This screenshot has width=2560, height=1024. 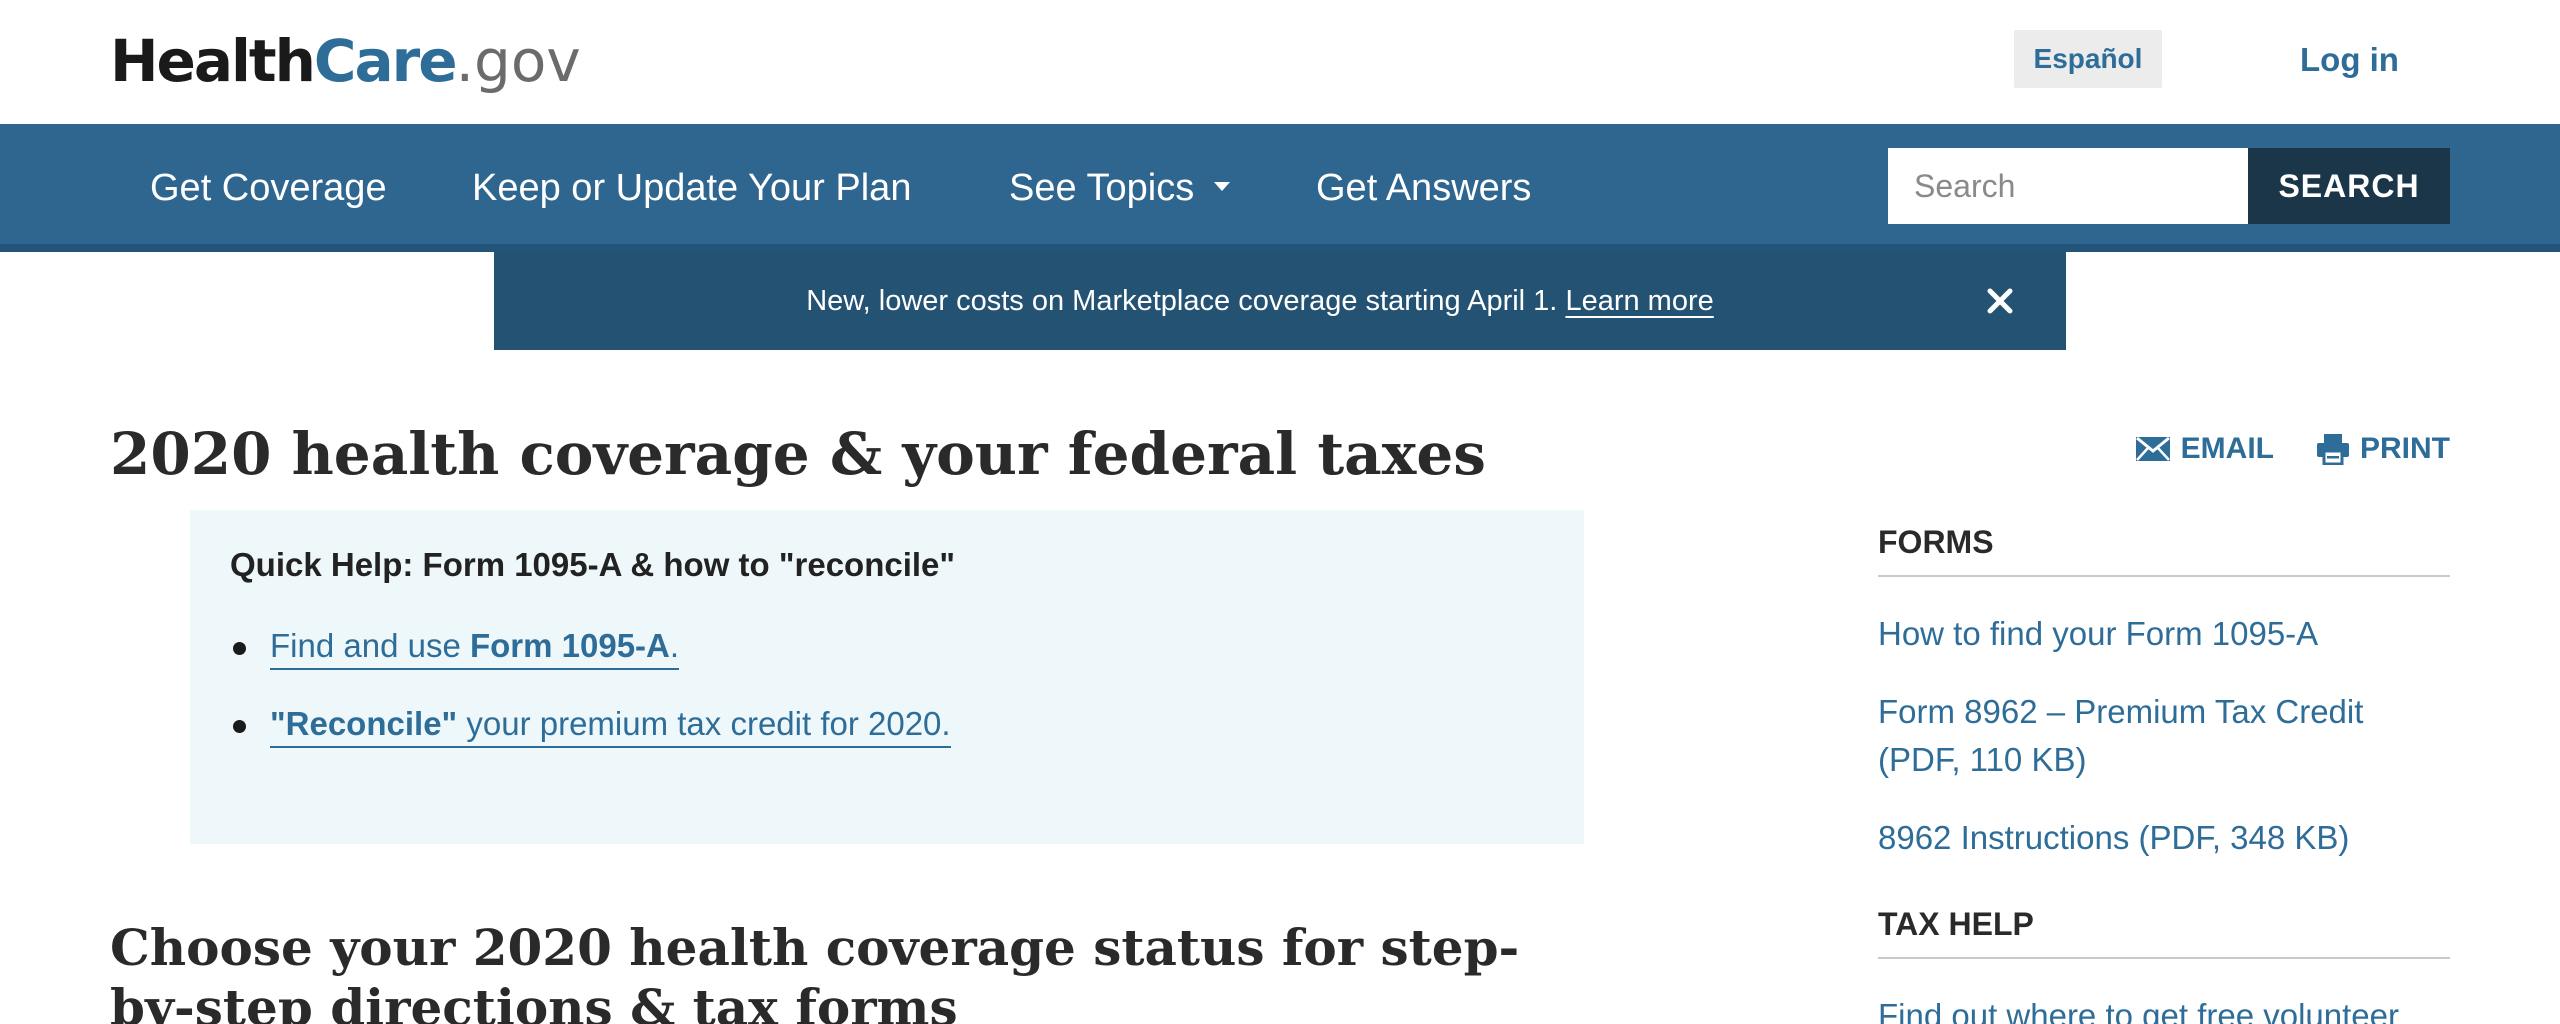 I want to click on nav-see-topics: See Topics, so click(x=1120, y=184).